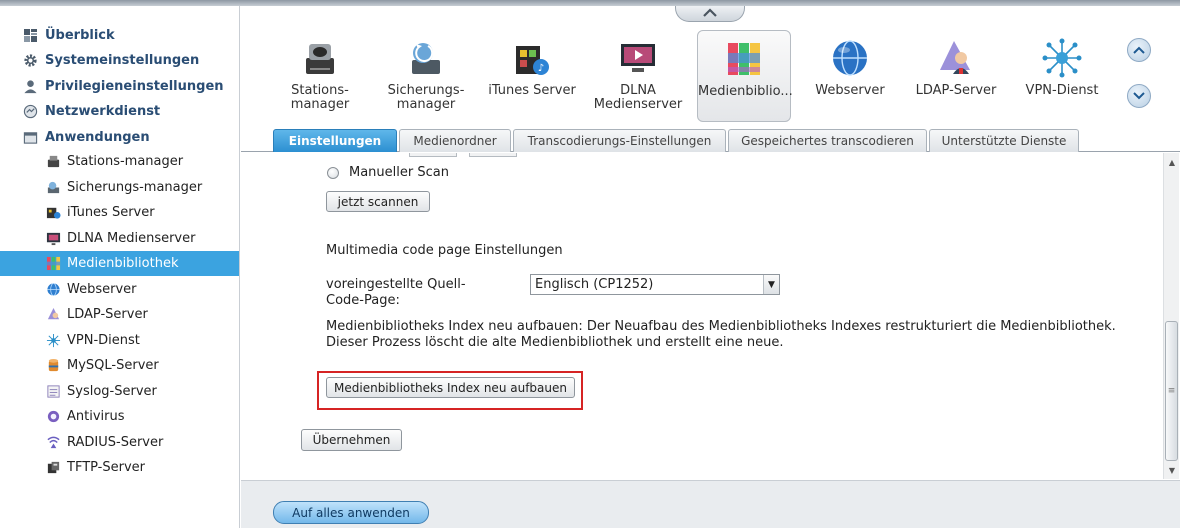 This screenshot has width=1180, height=528. I want to click on app-webserver: Webserver, so click(850, 76).